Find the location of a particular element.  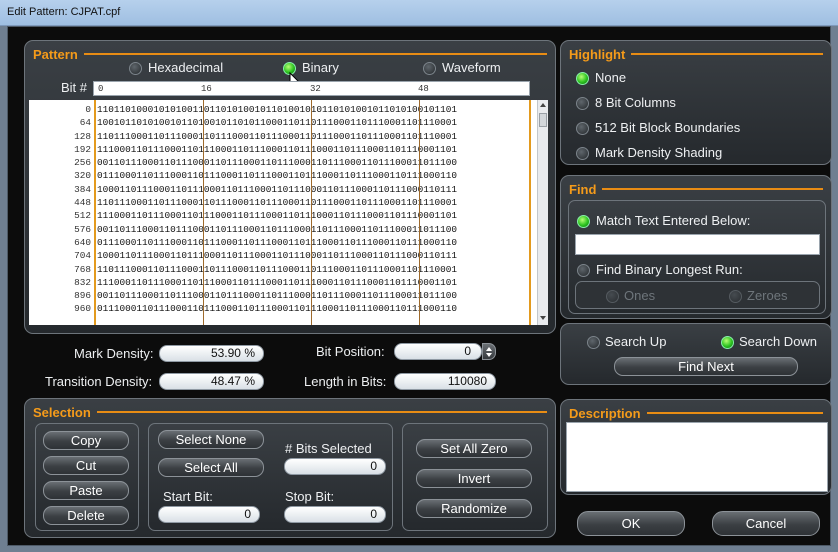

highlight-none-label: None is located at coordinates (610, 77).